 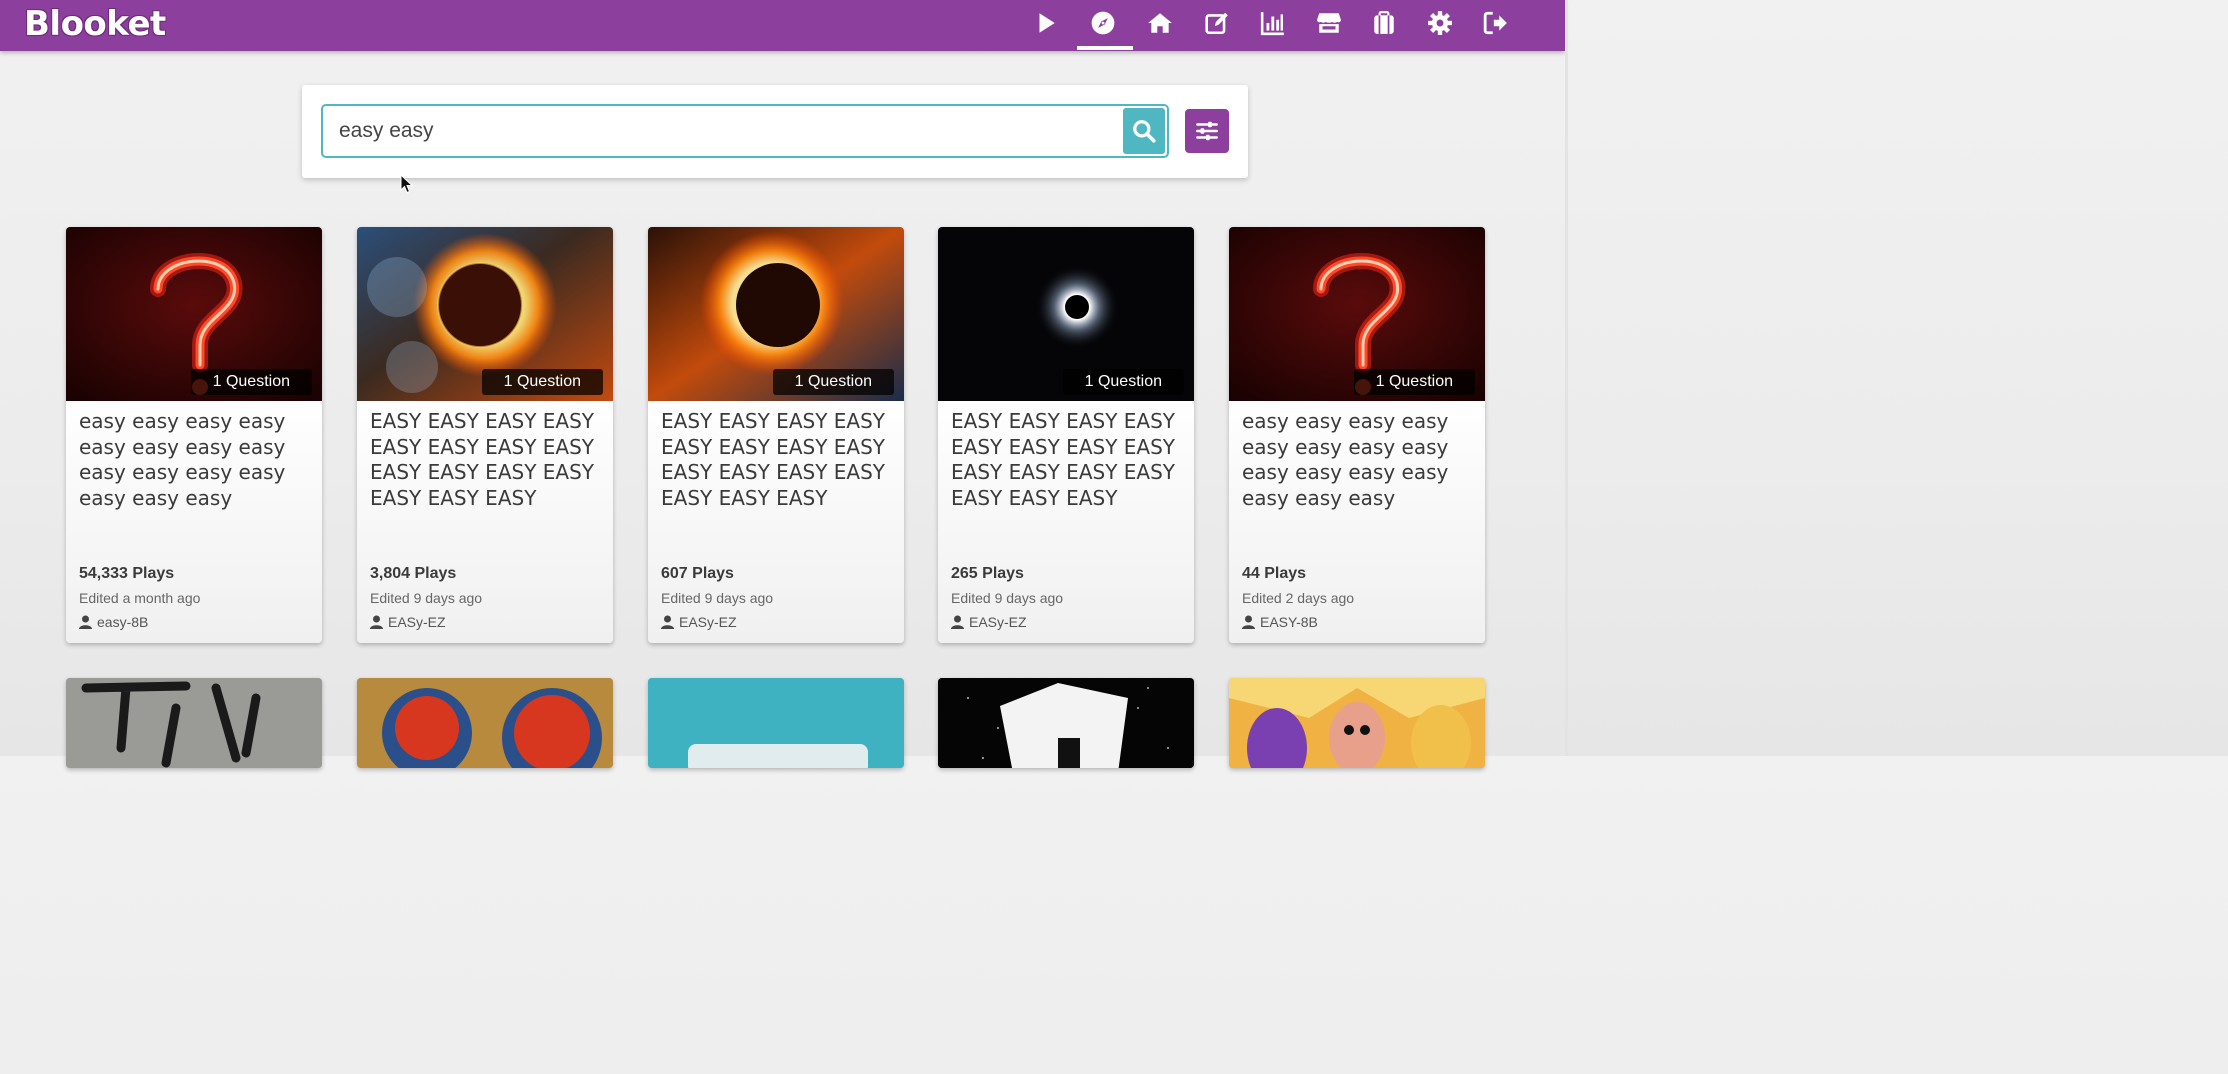 What do you see at coordinates (123, 622) in the screenshot?
I see `author-name: easy-8B` at bounding box center [123, 622].